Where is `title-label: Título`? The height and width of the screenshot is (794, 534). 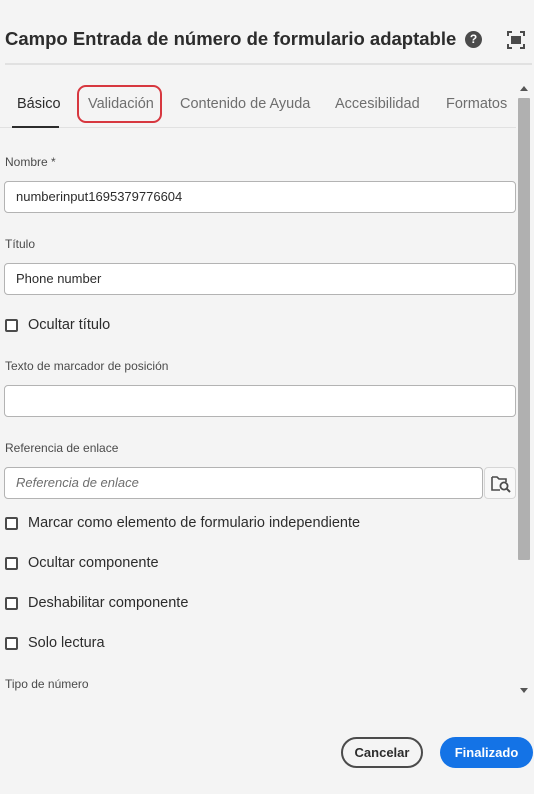 title-label: Título is located at coordinates (20, 244).